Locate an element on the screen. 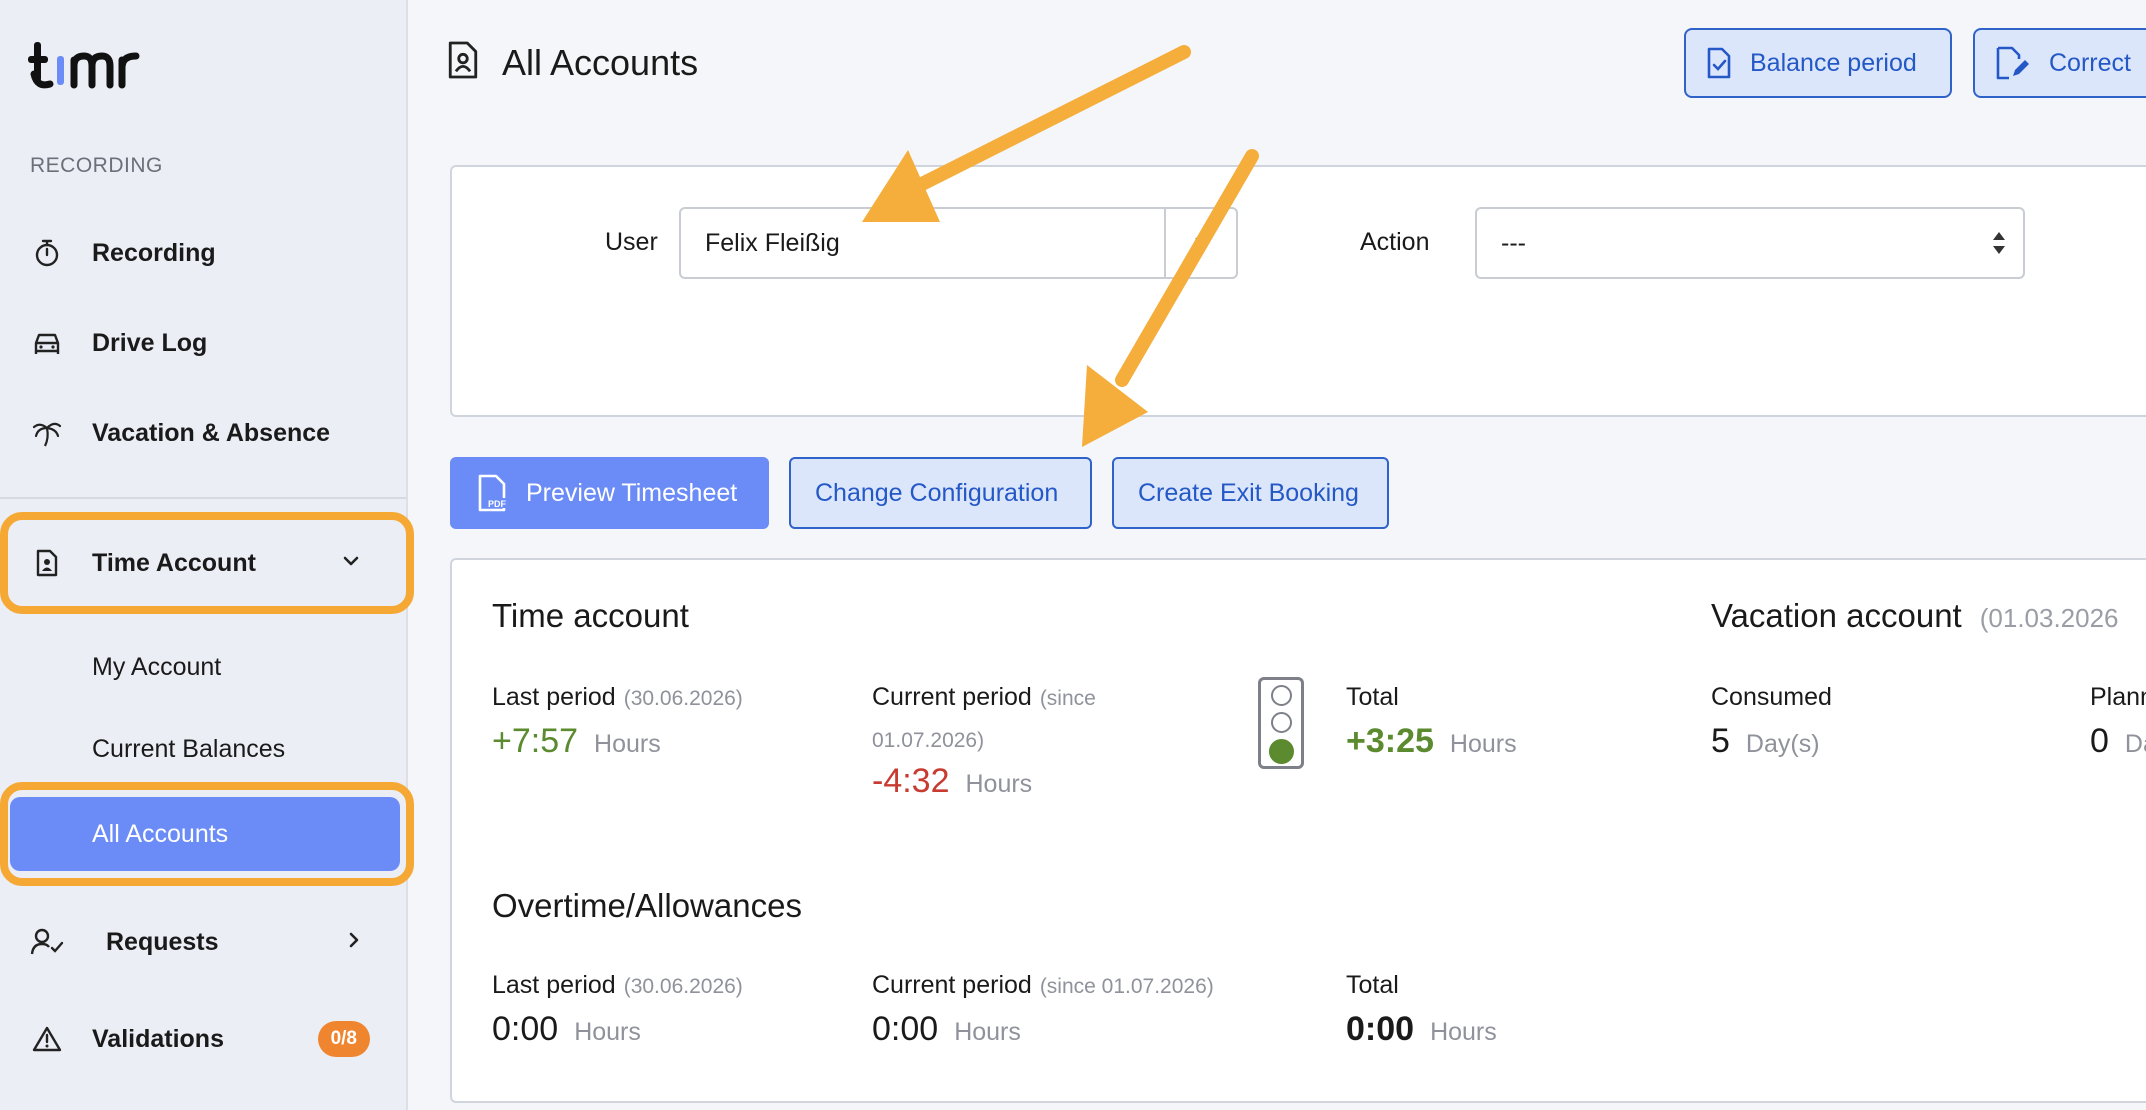 This screenshot has height=1110, width=2146. change-configuration-button: Change Configuration is located at coordinates (940, 493).